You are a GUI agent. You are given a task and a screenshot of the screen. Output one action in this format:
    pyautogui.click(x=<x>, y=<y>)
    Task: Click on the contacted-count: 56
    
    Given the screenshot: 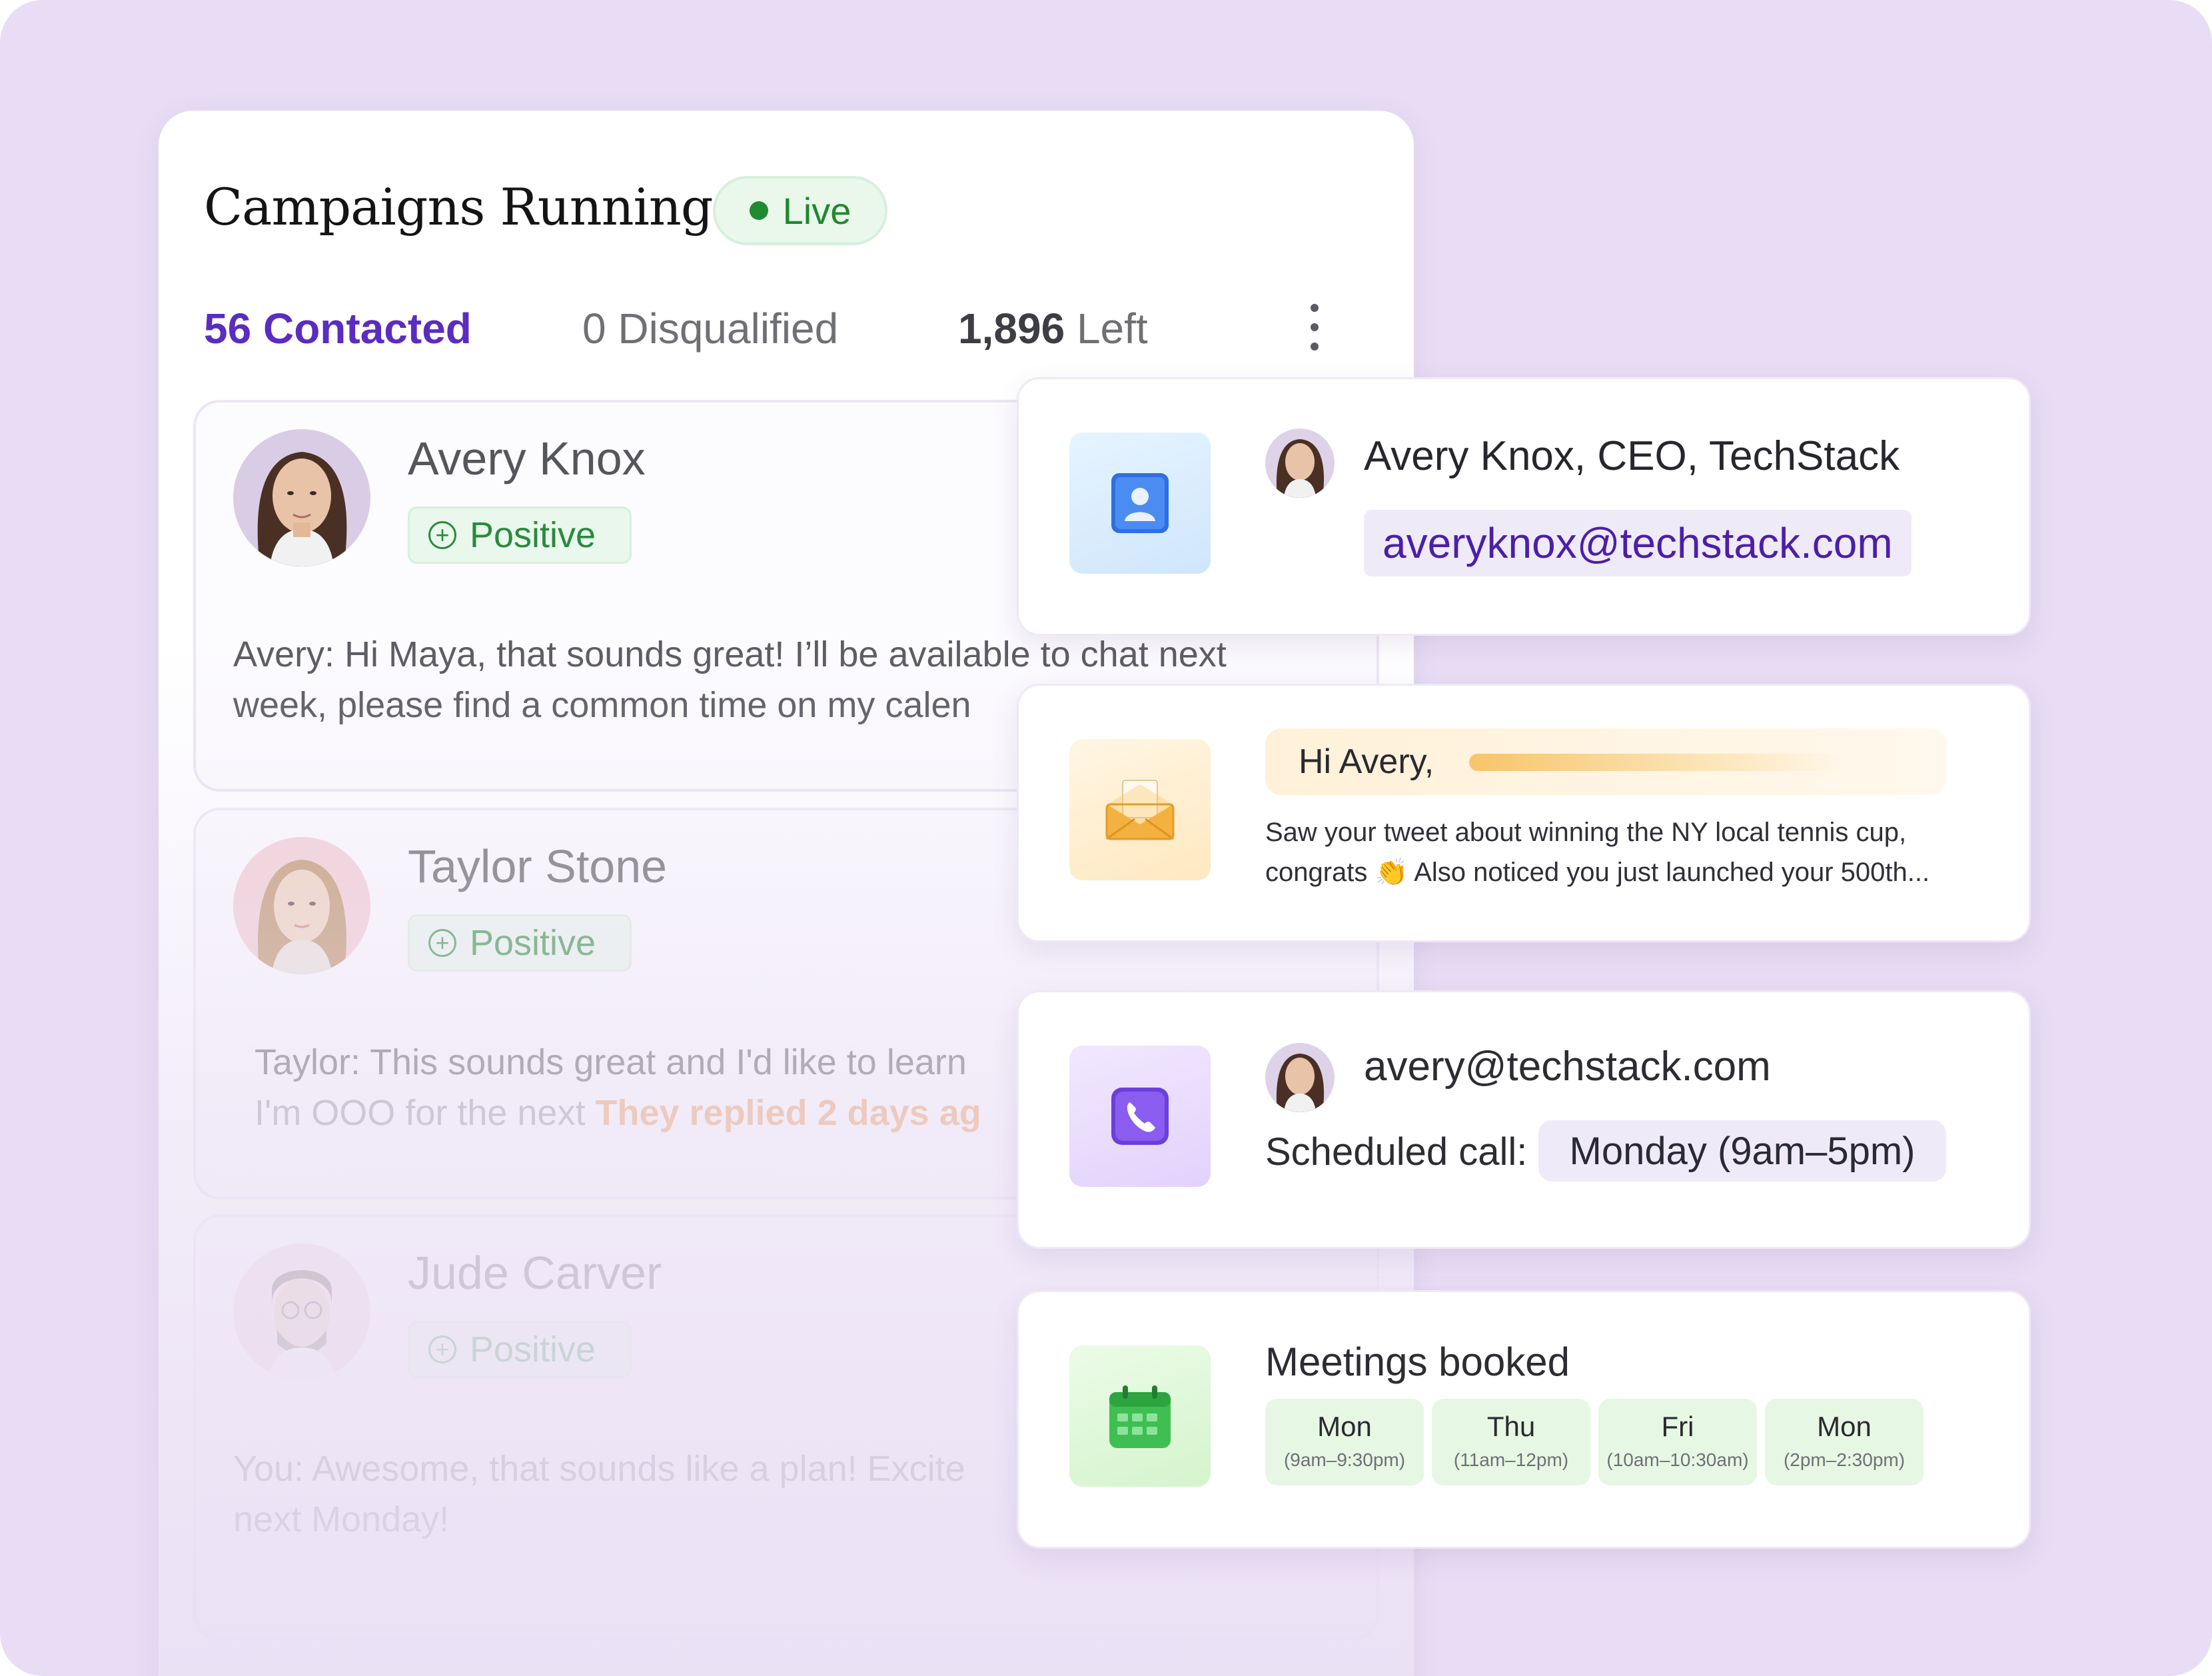 What is the action you would take?
    pyautogui.click(x=228, y=329)
    